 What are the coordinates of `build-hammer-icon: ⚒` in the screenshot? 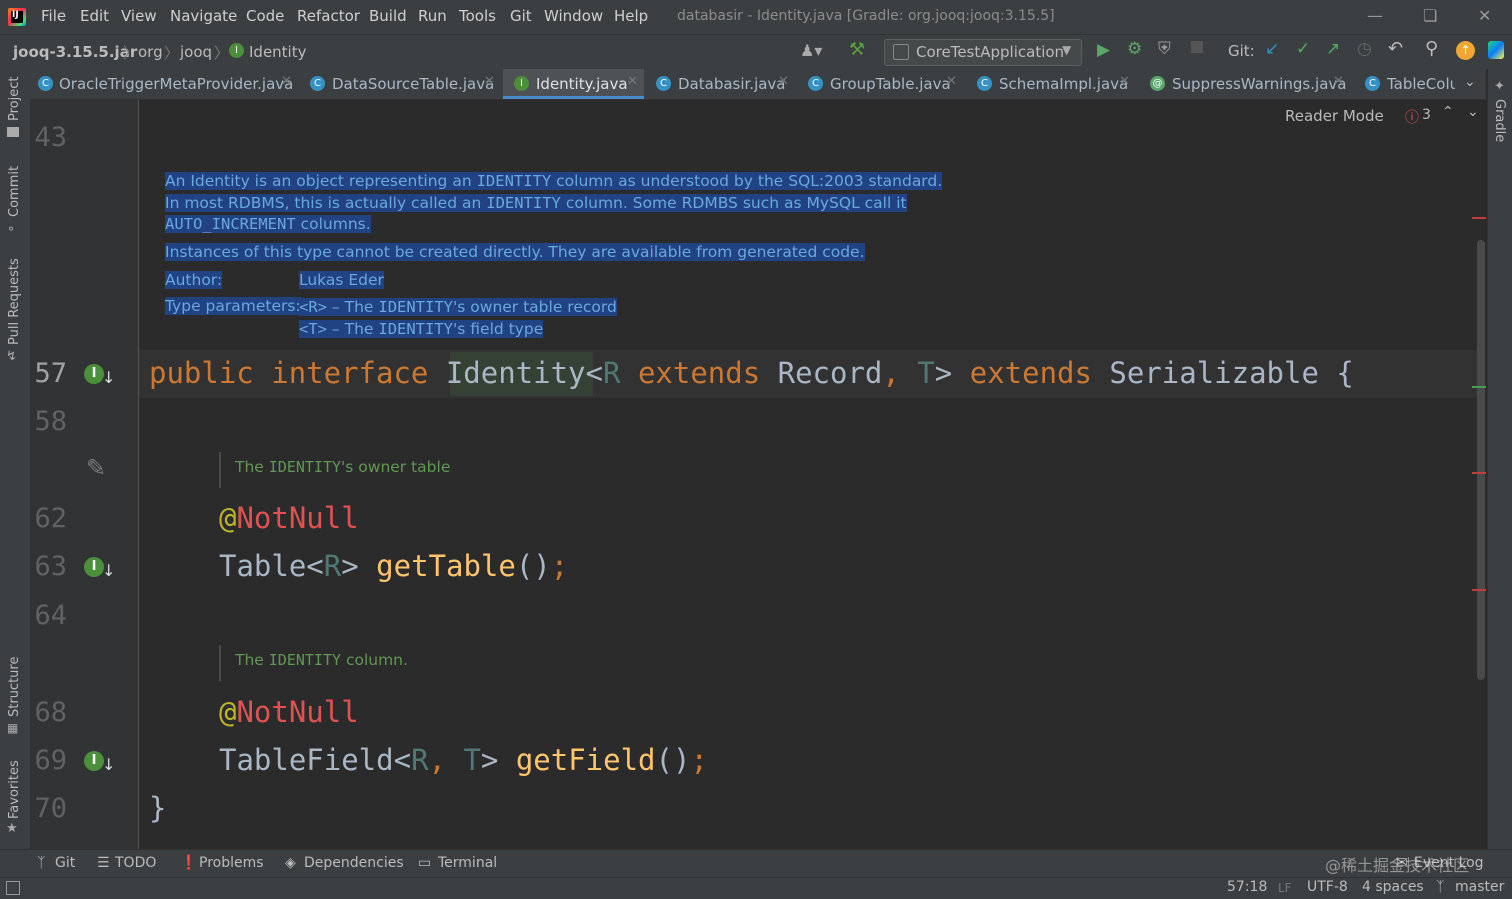 It's located at (857, 49).